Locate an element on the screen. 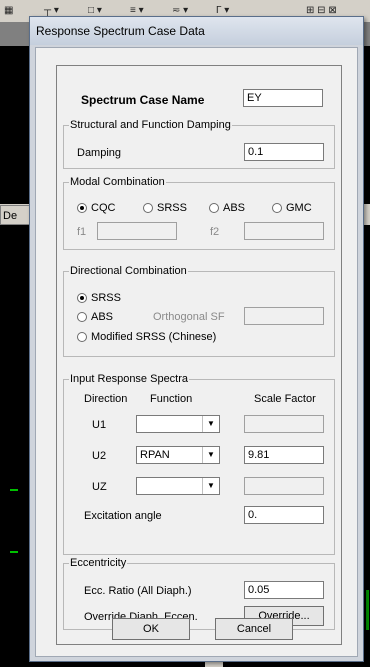 The width and height of the screenshot is (370, 667). damping-label: Damping is located at coordinates (99, 153).